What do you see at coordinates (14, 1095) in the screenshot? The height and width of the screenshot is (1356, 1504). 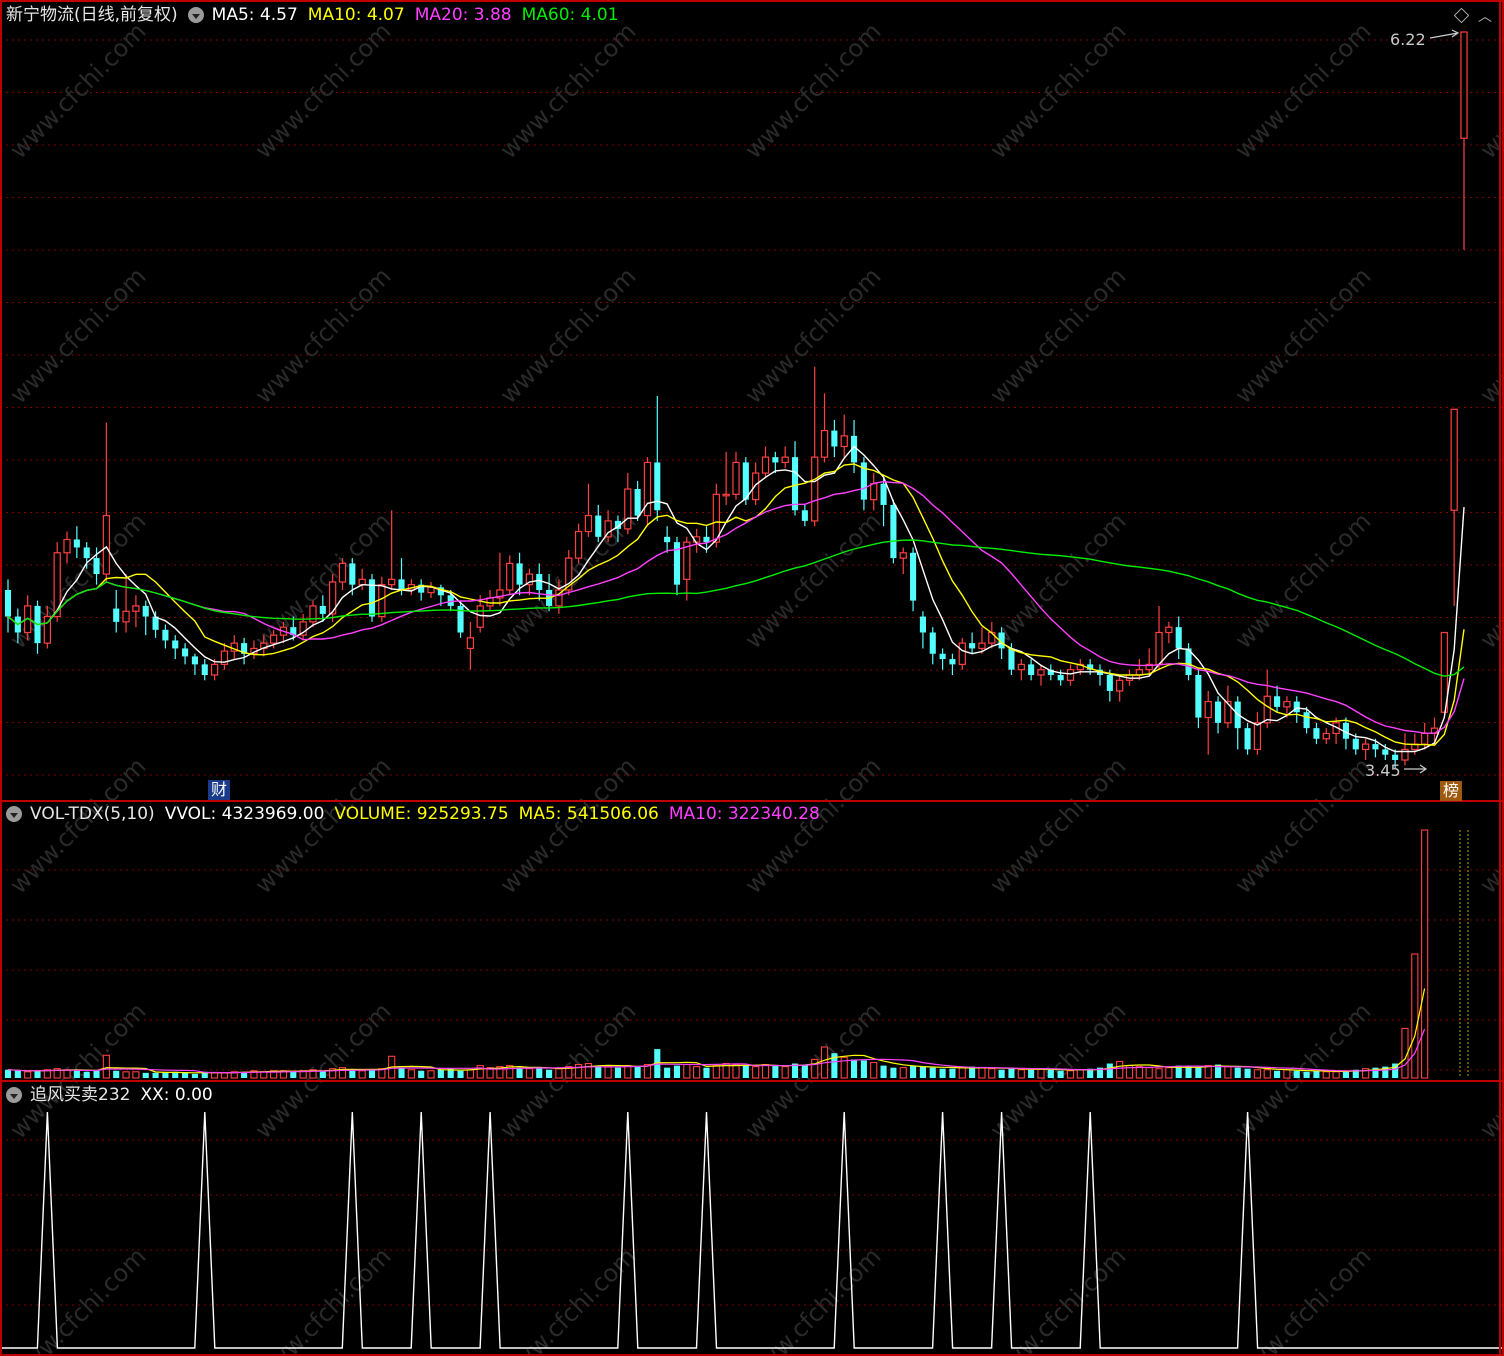 I see `indicator-dropdown-icon` at bounding box center [14, 1095].